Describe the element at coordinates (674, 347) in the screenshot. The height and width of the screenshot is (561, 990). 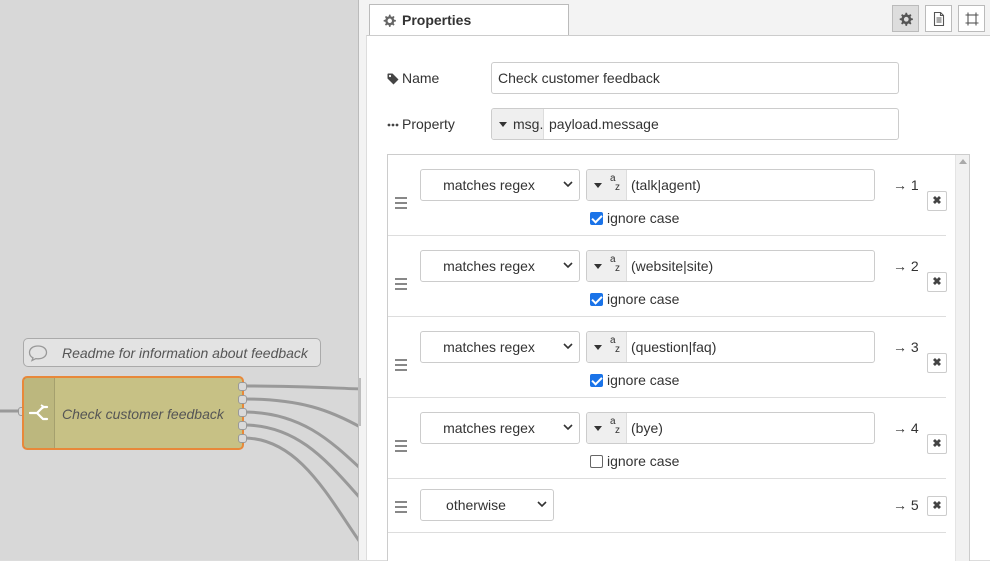
I see `rule-value: (question|faq)` at that location.